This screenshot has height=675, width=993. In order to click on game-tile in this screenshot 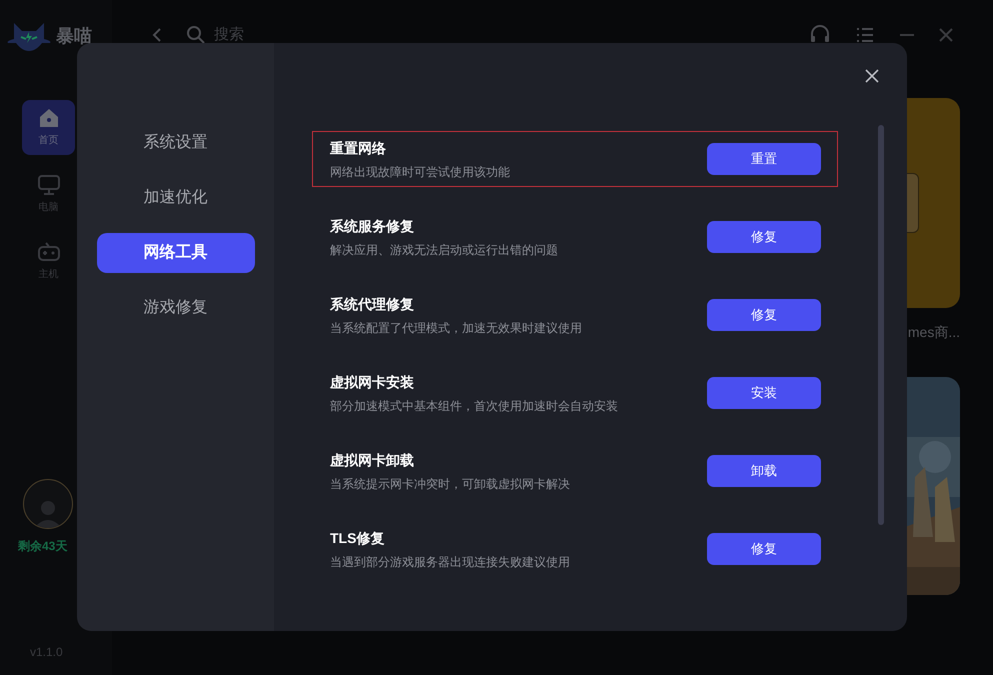, I will do `click(932, 203)`.